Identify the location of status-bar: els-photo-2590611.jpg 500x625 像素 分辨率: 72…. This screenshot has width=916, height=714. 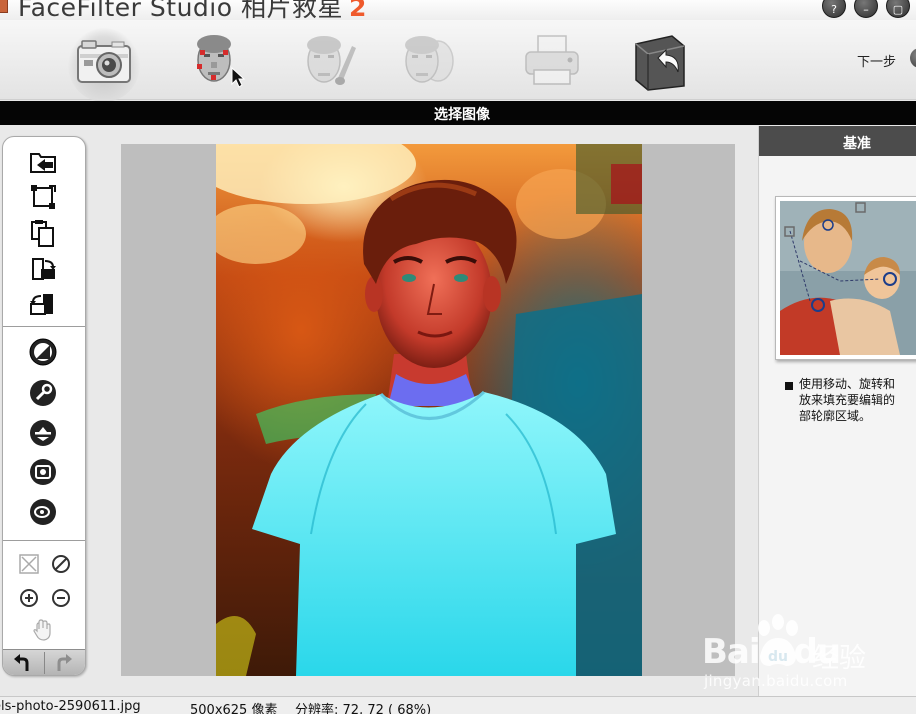
(458, 705).